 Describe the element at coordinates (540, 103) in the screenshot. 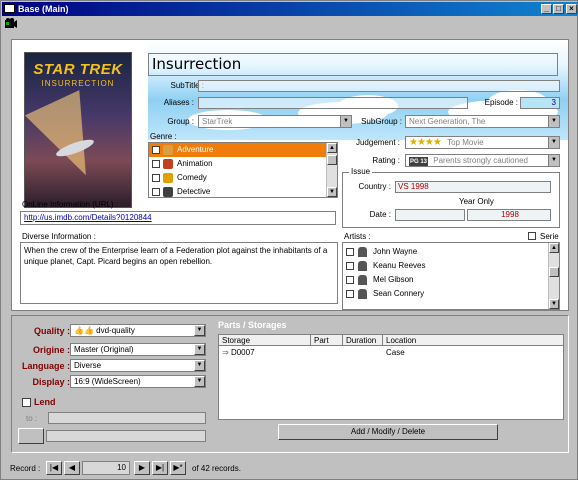

I see `episode-field: 3` at that location.